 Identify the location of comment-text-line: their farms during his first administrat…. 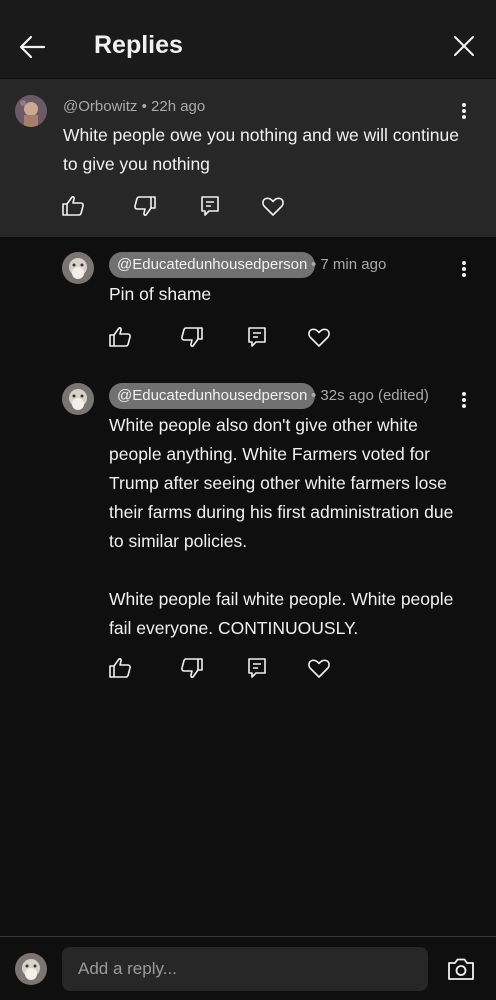
(281, 512).